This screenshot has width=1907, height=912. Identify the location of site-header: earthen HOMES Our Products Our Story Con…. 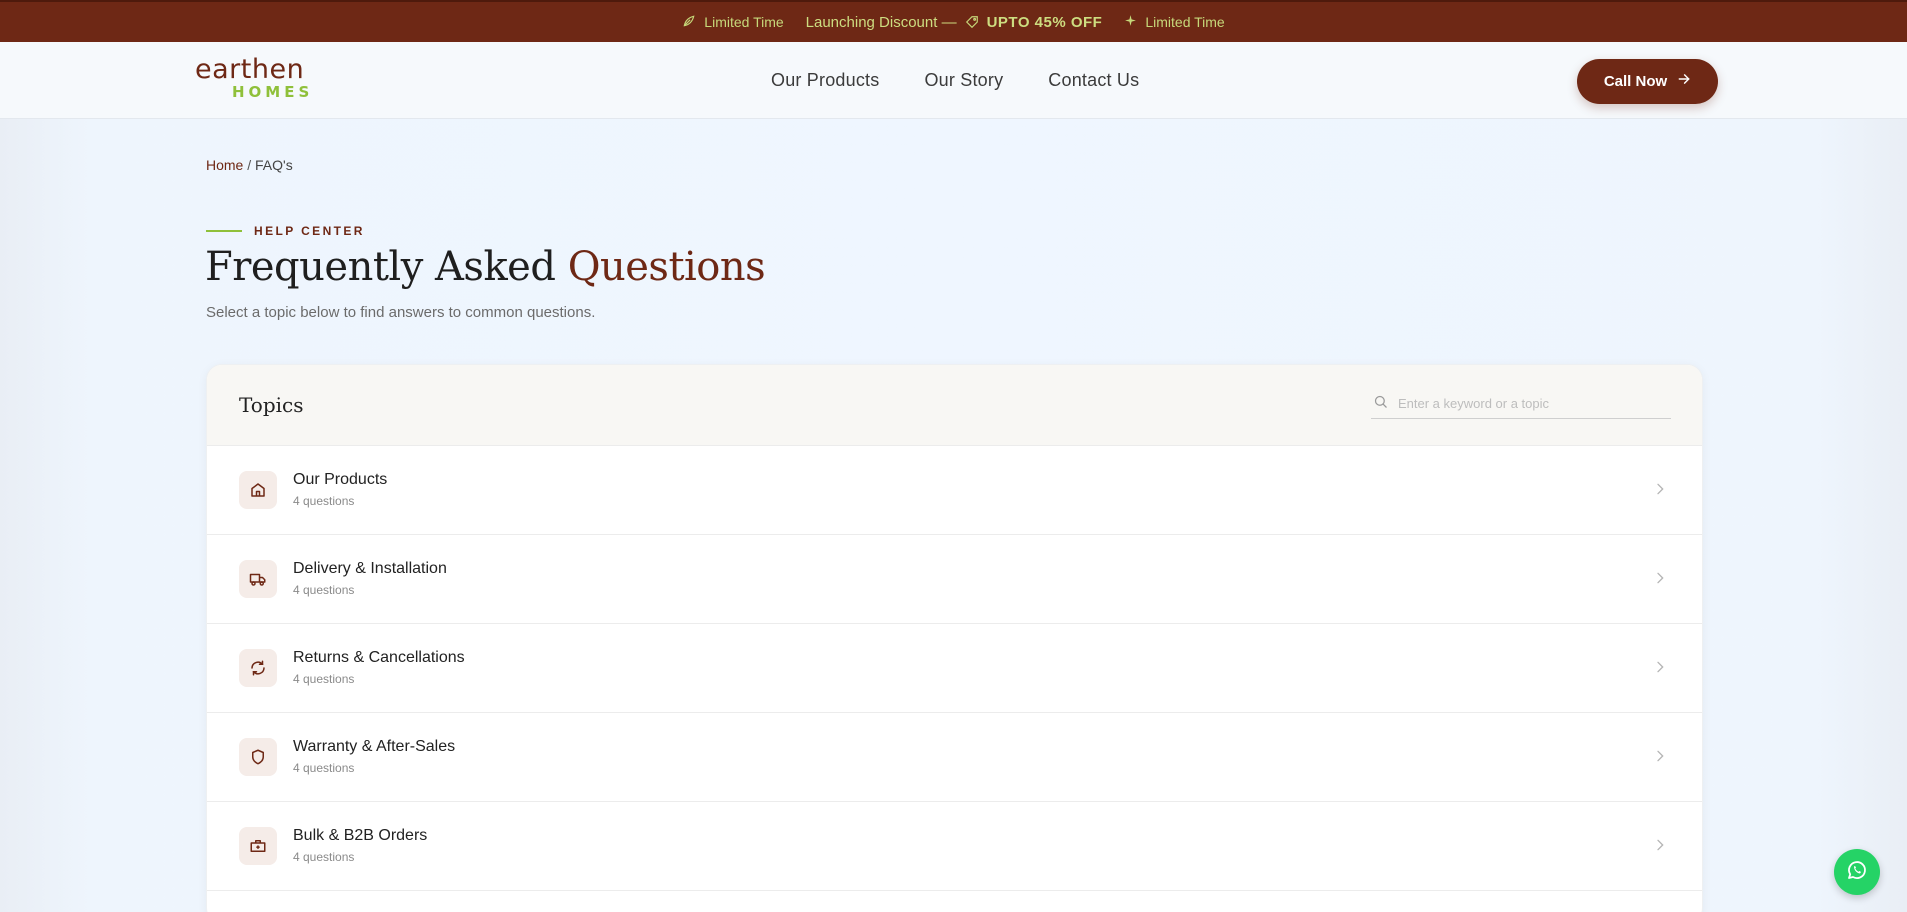
(953, 80).